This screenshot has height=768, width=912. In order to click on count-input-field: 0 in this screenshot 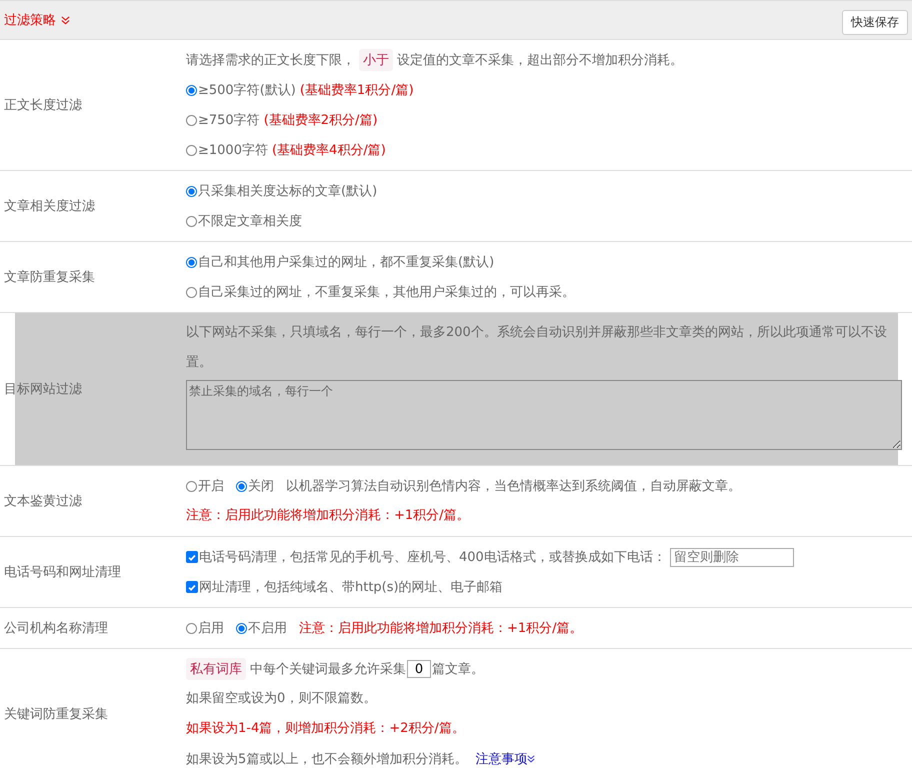, I will do `click(419, 669)`.